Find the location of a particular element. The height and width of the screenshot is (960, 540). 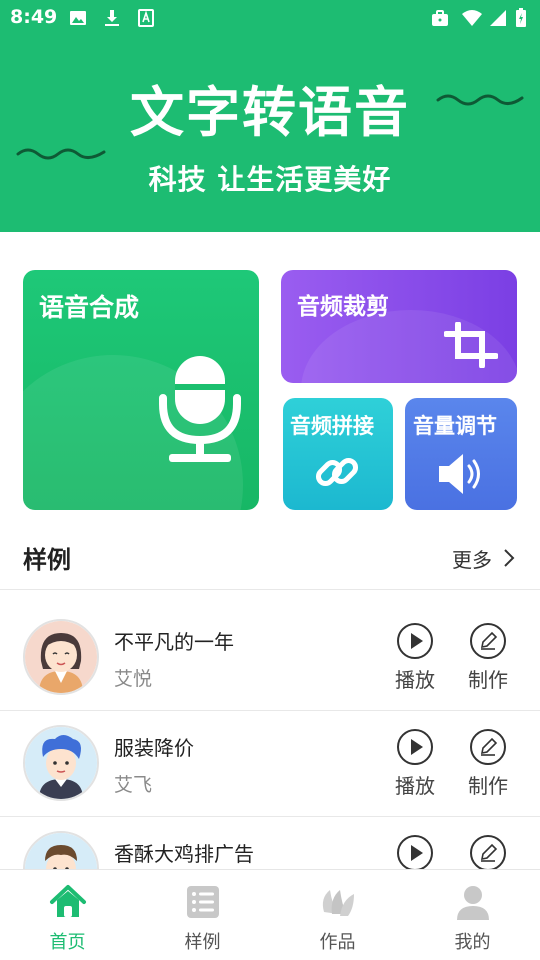

status-bar: 8:49 is located at coordinates (270, 18).